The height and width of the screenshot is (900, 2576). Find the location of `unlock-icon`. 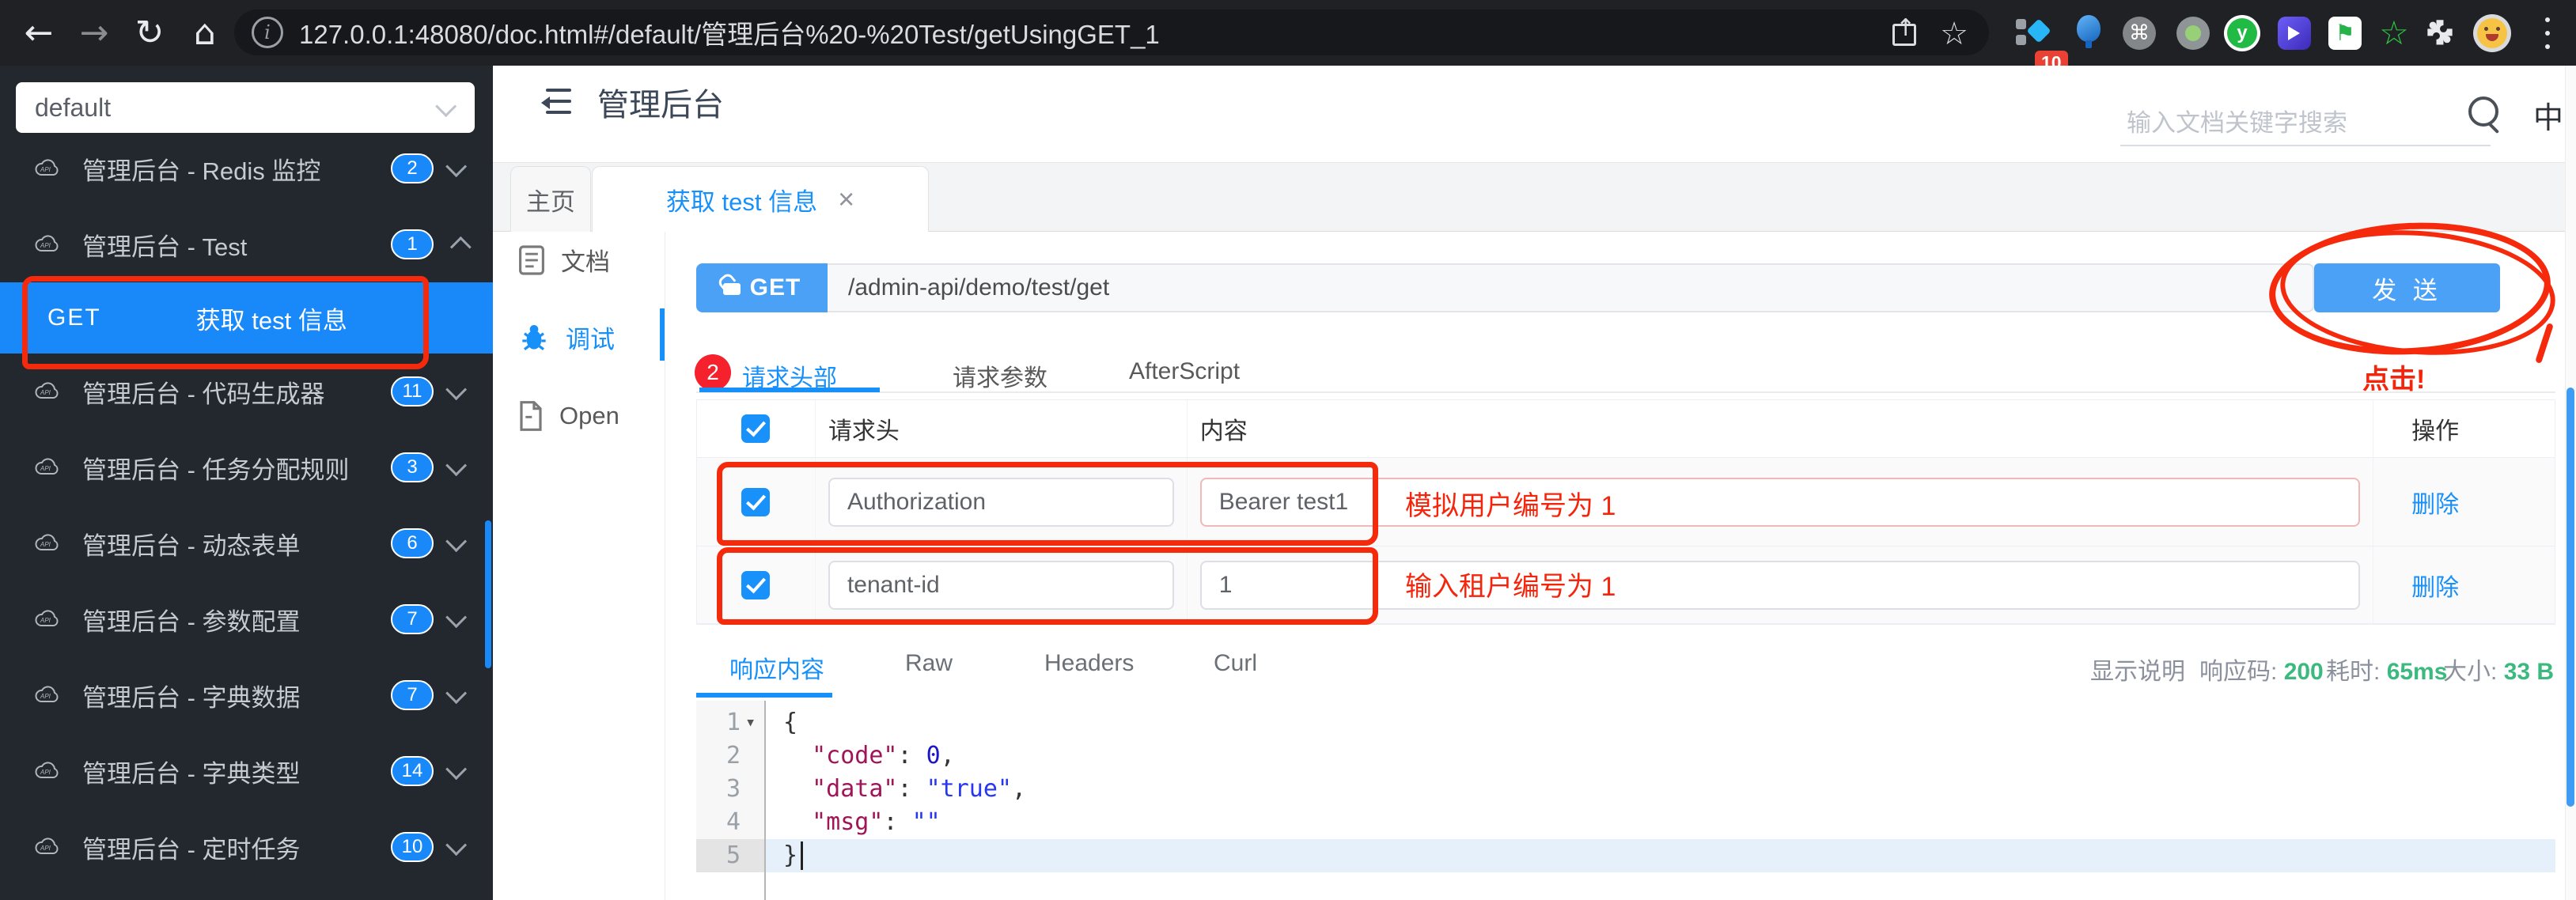

unlock-icon is located at coordinates (728, 283).